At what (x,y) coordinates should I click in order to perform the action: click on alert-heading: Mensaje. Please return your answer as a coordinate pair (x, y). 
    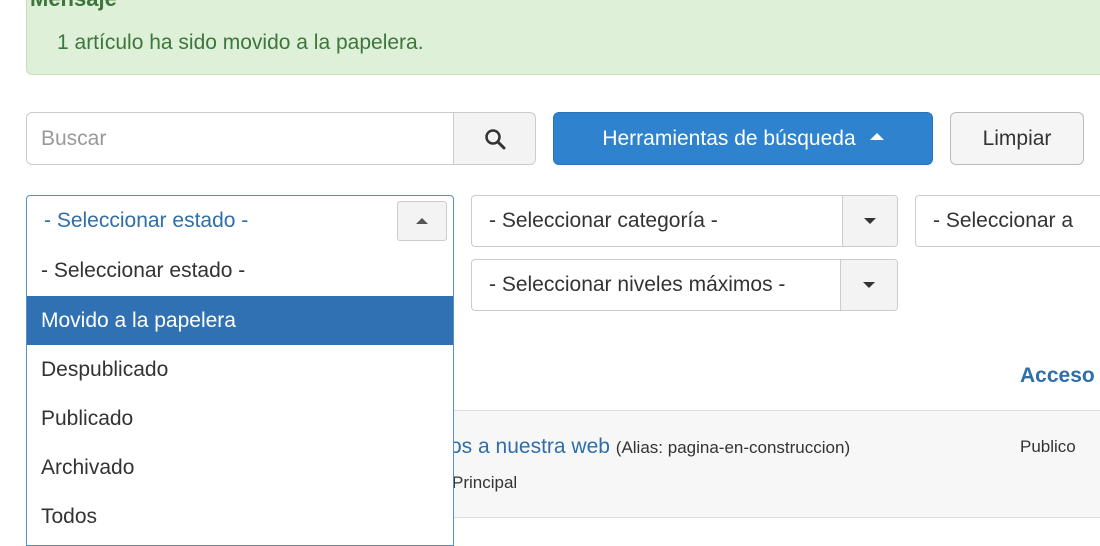
    Looking at the image, I should click on (73, 8).